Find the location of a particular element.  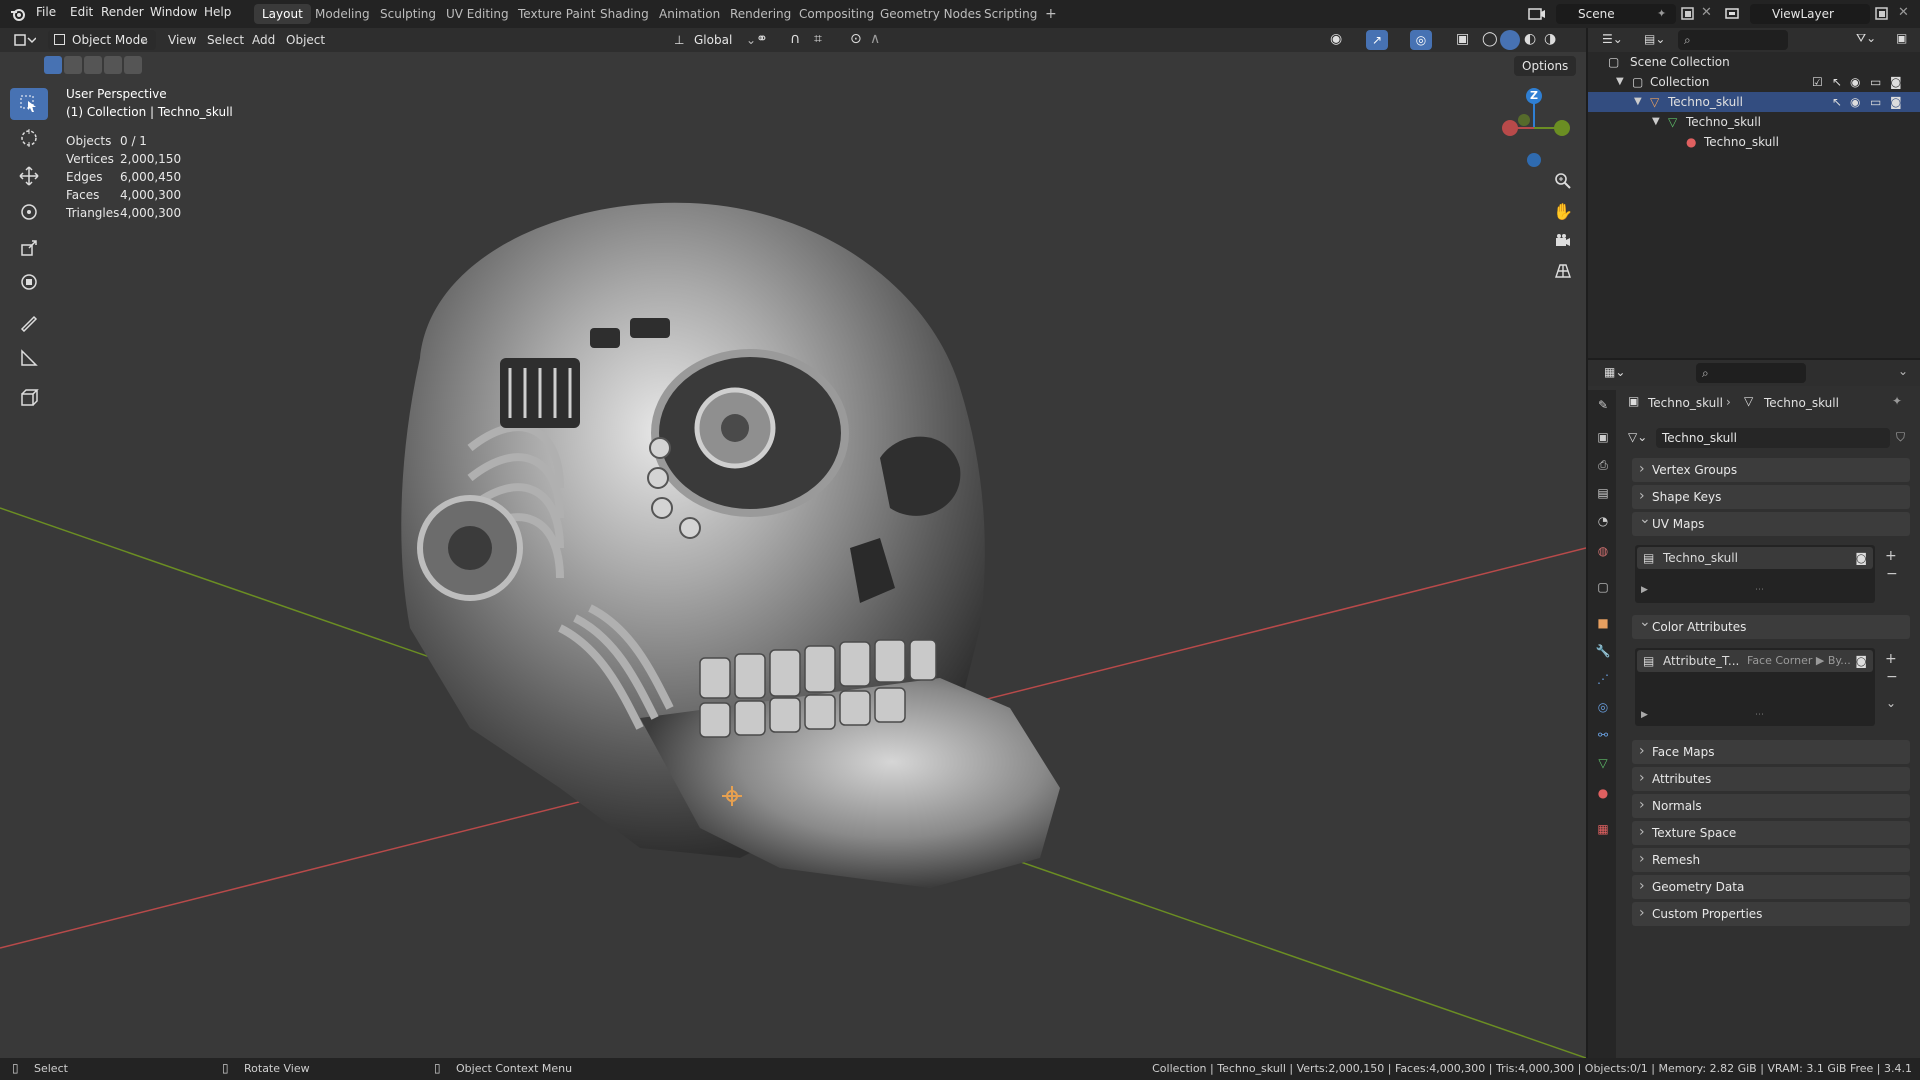

object-tab-icon: ■ is located at coordinates (1603, 623).